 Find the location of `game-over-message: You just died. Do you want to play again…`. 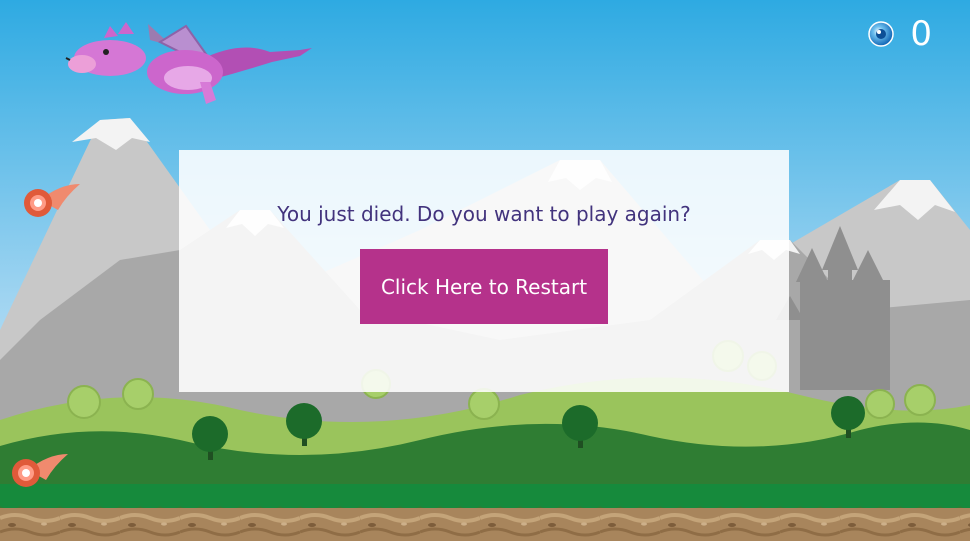

game-over-message: You just died. Do you want to play again… is located at coordinates (484, 214).